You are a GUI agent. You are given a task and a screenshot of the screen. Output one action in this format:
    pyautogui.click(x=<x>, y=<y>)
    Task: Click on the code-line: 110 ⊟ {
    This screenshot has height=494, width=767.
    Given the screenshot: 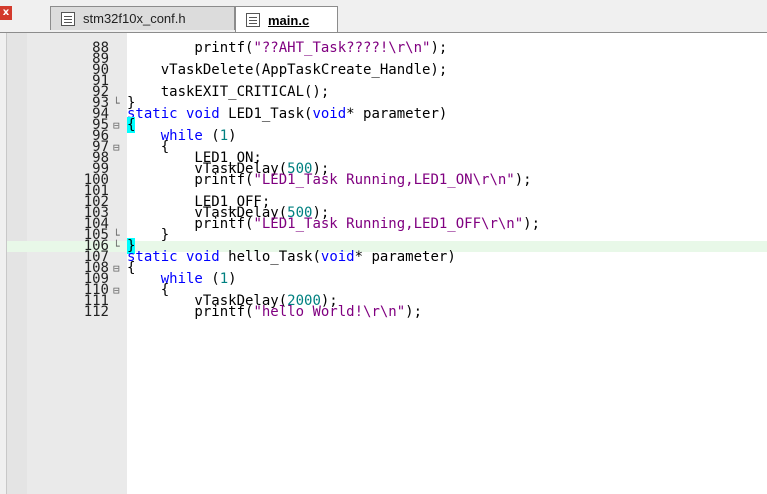 What is the action you would take?
    pyautogui.click(x=387, y=290)
    